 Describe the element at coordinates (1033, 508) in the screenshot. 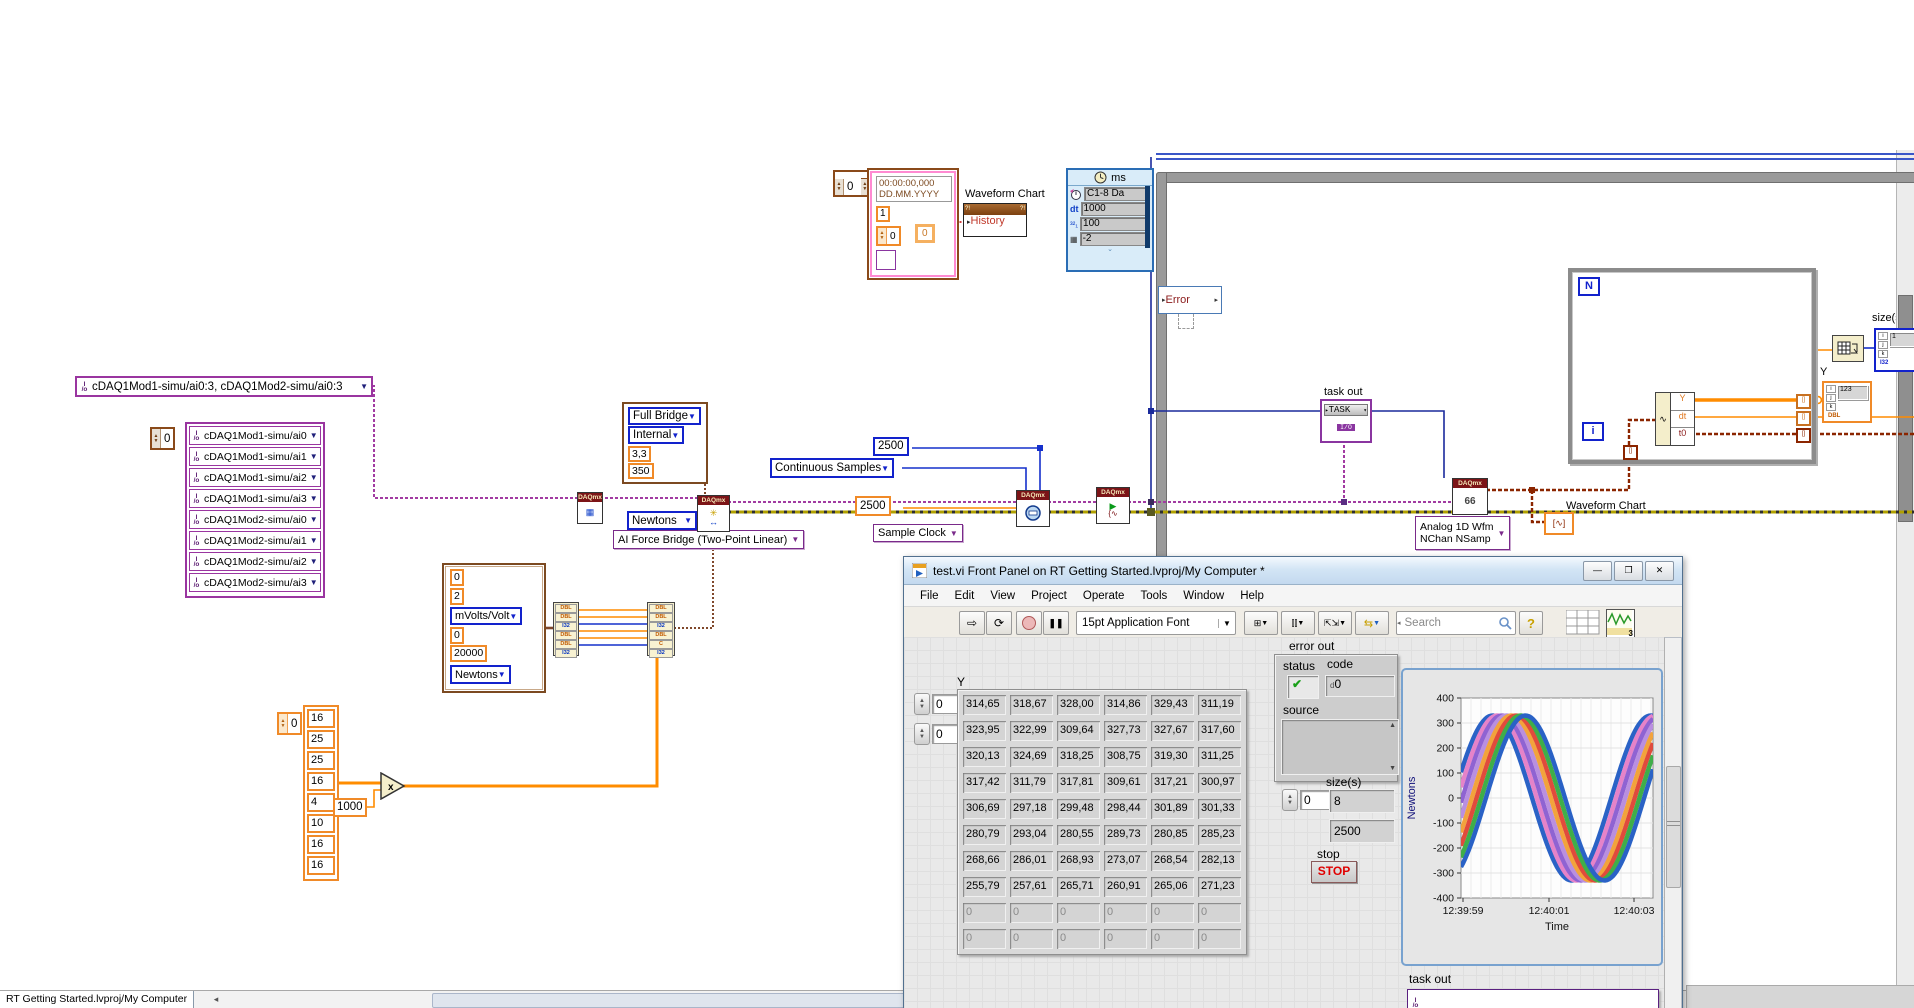

I see `daqmx-timing-node: DAQmx` at that location.